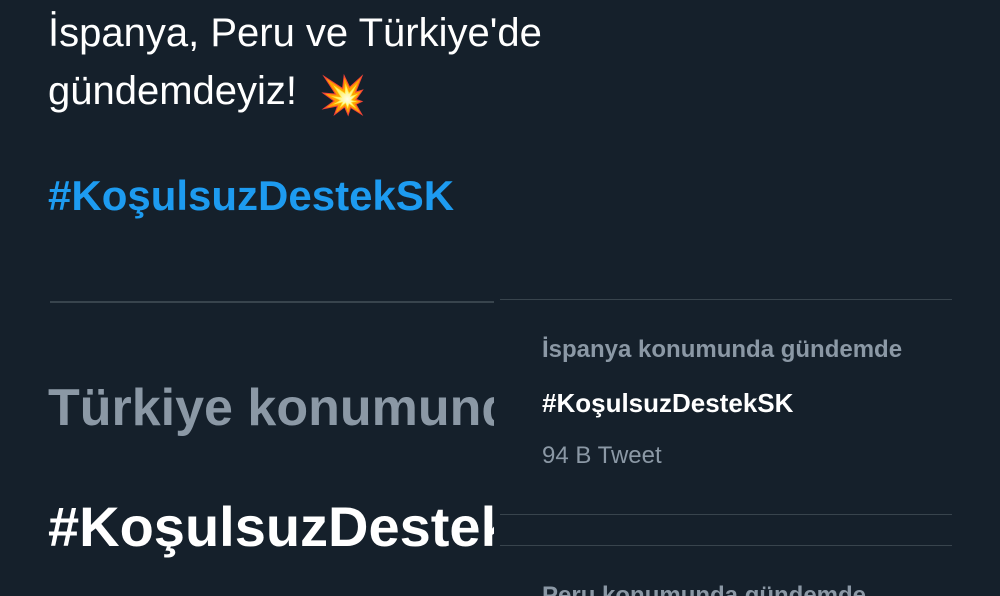  I want to click on trend-location-label: Türkiye konumunda gündemde, so click(271, 408).